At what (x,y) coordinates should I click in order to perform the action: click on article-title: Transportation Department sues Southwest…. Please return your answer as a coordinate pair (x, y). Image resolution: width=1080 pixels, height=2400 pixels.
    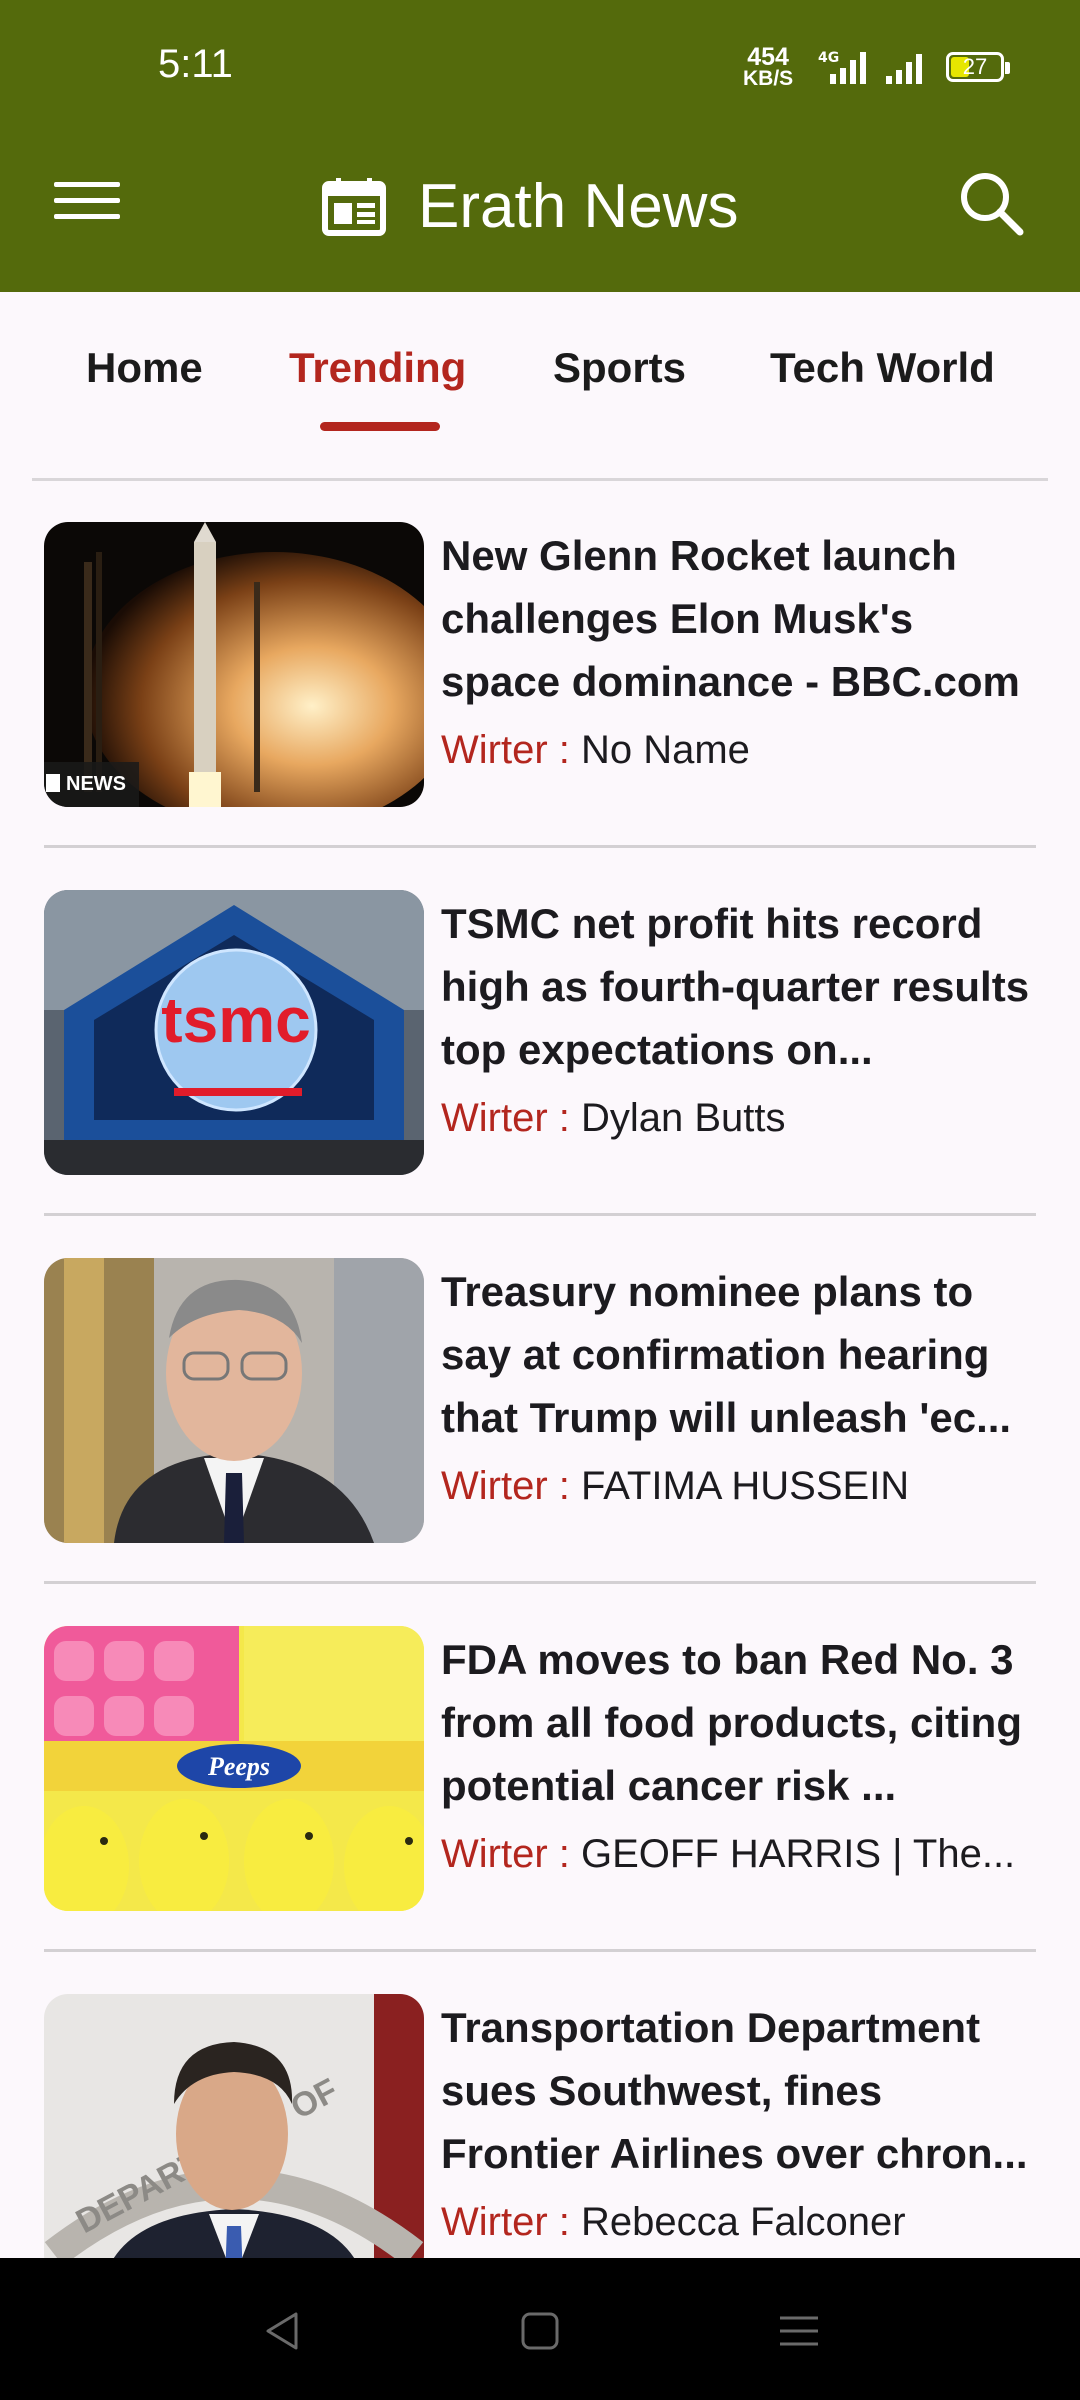
    Looking at the image, I should click on (739, 2090).